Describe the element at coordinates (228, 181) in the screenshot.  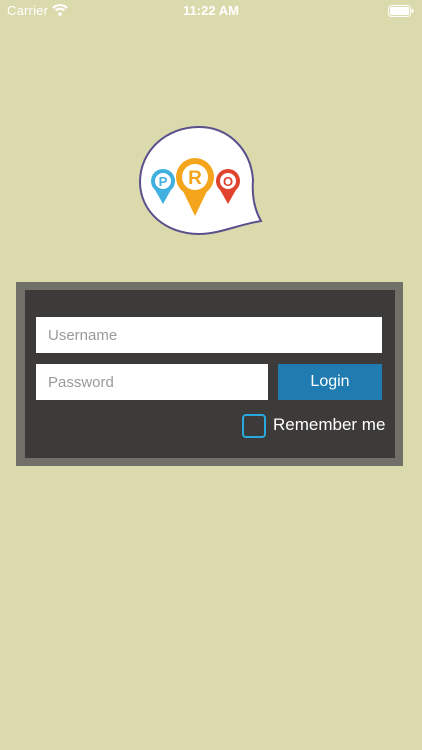
I see `svg-text: O` at that location.